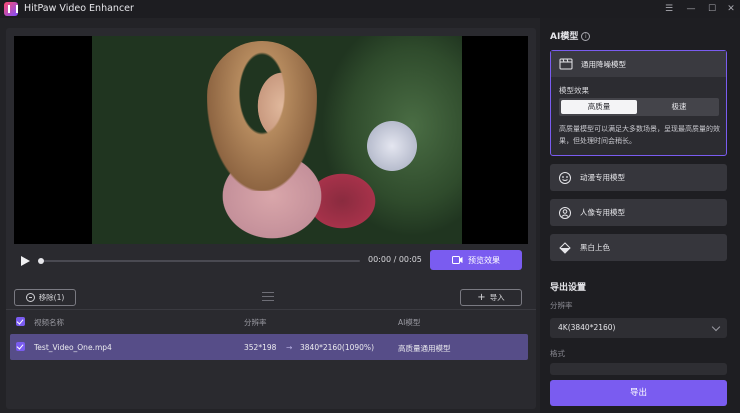 The height and width of the screenshot is (413, 740). I want to click on app-title: HitPaw Video Enhancer, so click(79, 8).